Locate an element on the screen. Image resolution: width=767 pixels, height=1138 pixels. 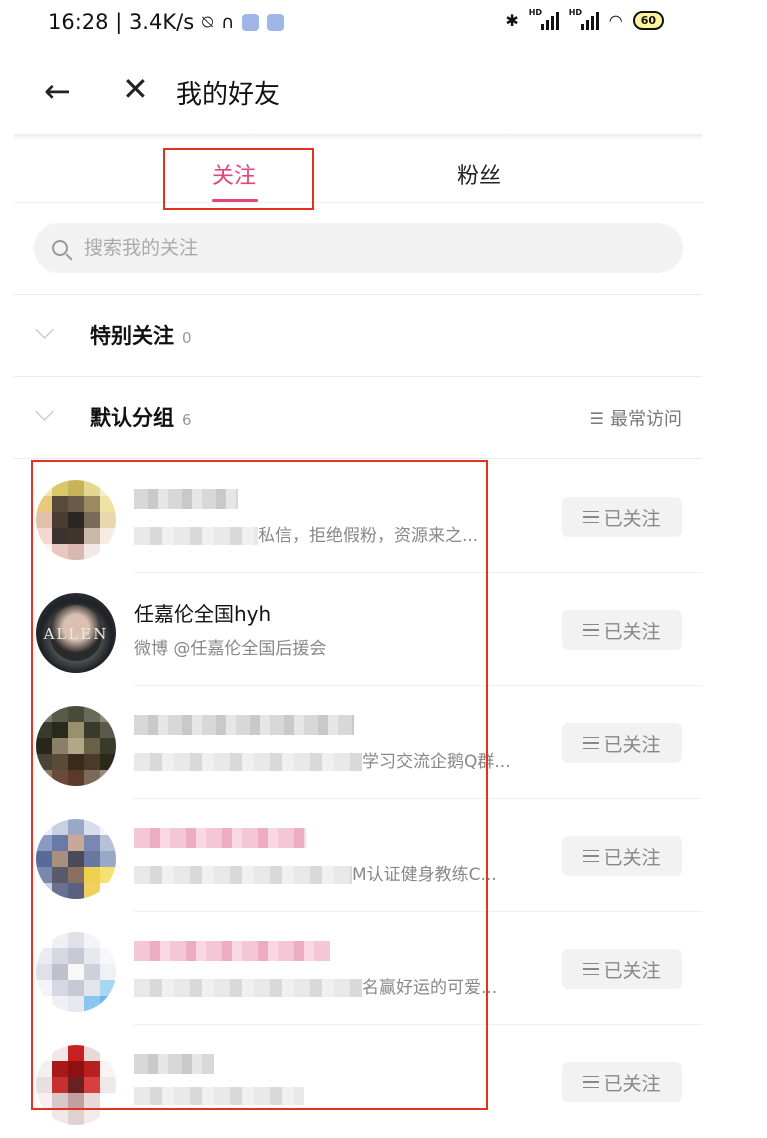
wifi-icon: ◠ is located at coordinates (615, 20).